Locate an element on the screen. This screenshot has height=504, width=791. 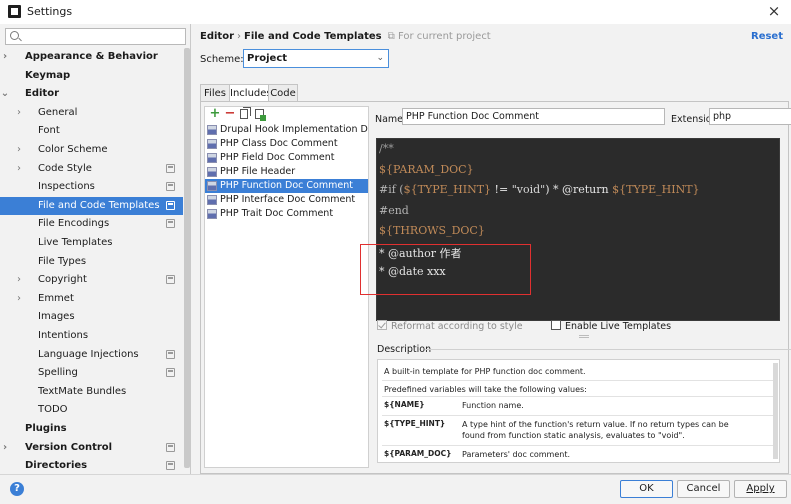
sidebar-item-label: File Types is located at coordinates (62, 261).